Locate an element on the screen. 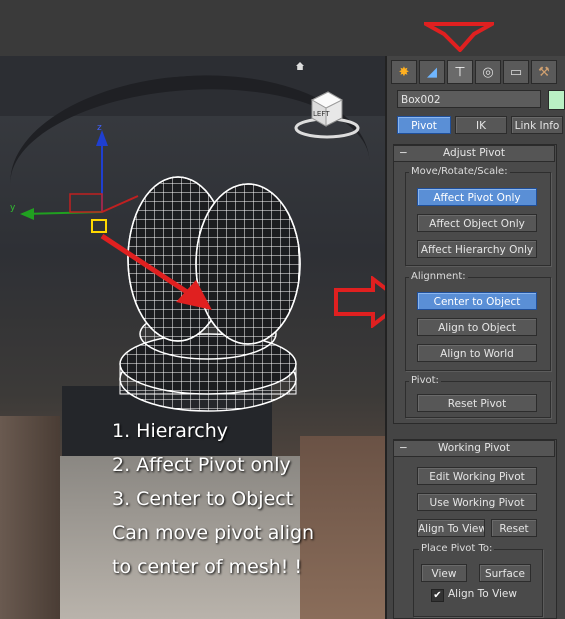  annotation-line-3: 3. Center to Object is located at coordinates (203, 499).